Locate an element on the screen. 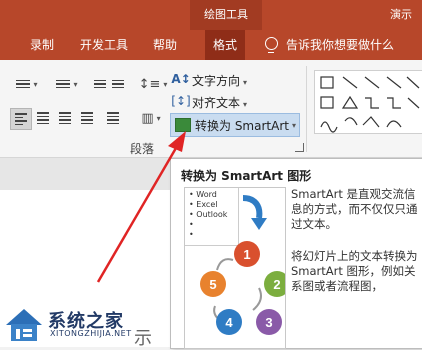  present-label: 演示 is located at coordinates (401, 14).